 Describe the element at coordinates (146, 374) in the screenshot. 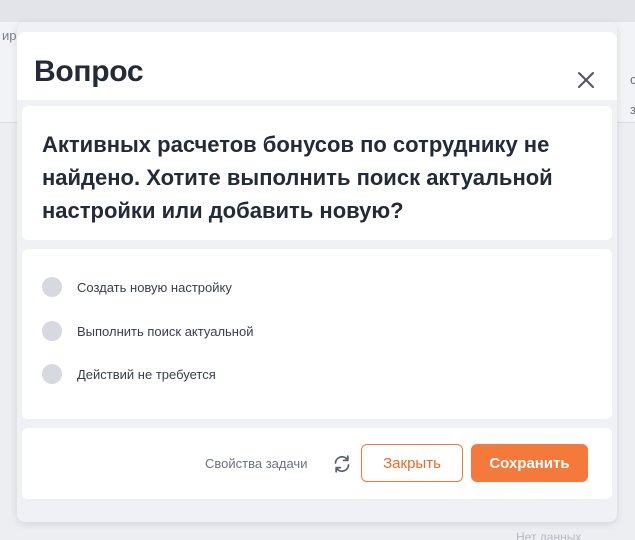

I see `option-label: Действий не требуется` at that location.